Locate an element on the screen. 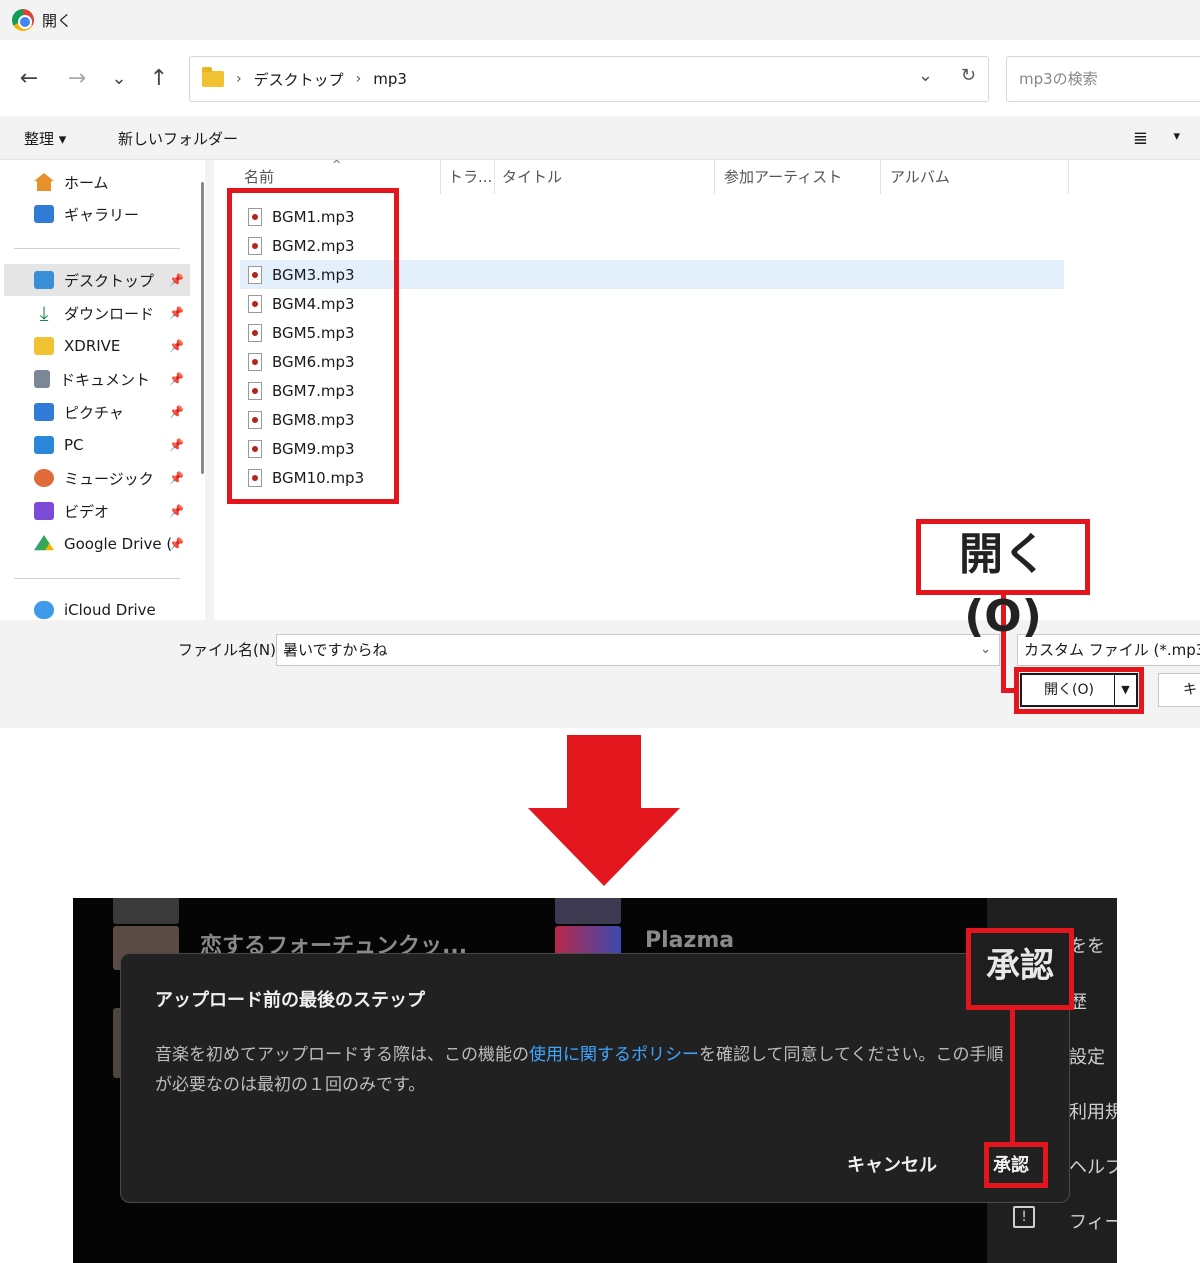 The image size is (1200, 1263). sidebar-item-label: ダウンロード is located at coordinates (109, 313).